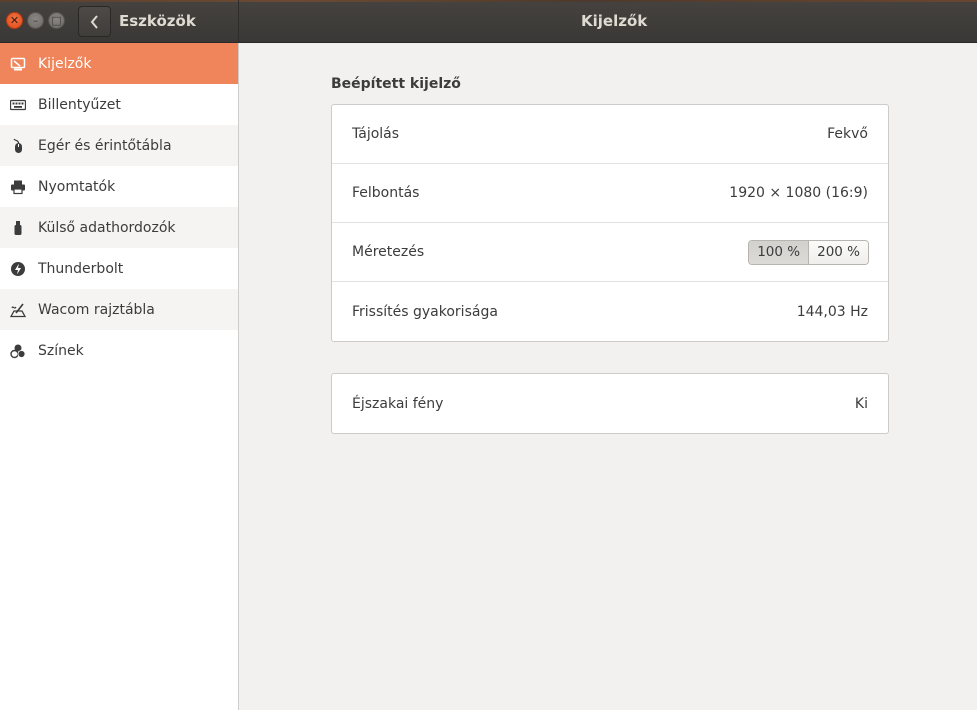  I want to click on refresh-rate-value: 144,03 Hz, so click(832, 311).